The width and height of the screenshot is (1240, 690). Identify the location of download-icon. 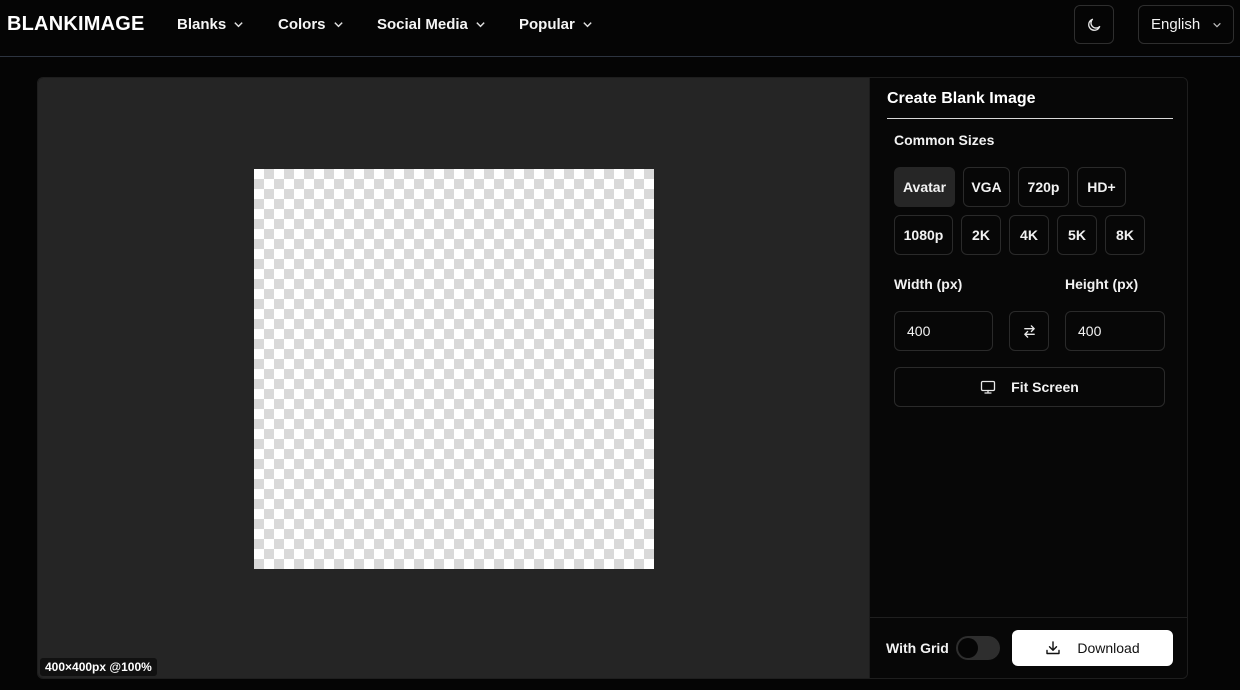
(1053, 648).